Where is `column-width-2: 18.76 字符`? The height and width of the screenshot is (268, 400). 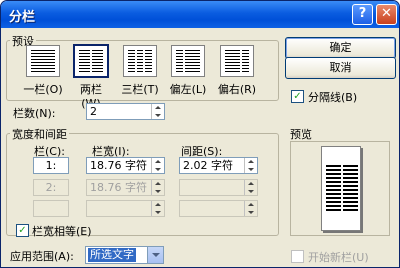 column-width-2: 18.76 字符 is located at coordinates (125, 187).